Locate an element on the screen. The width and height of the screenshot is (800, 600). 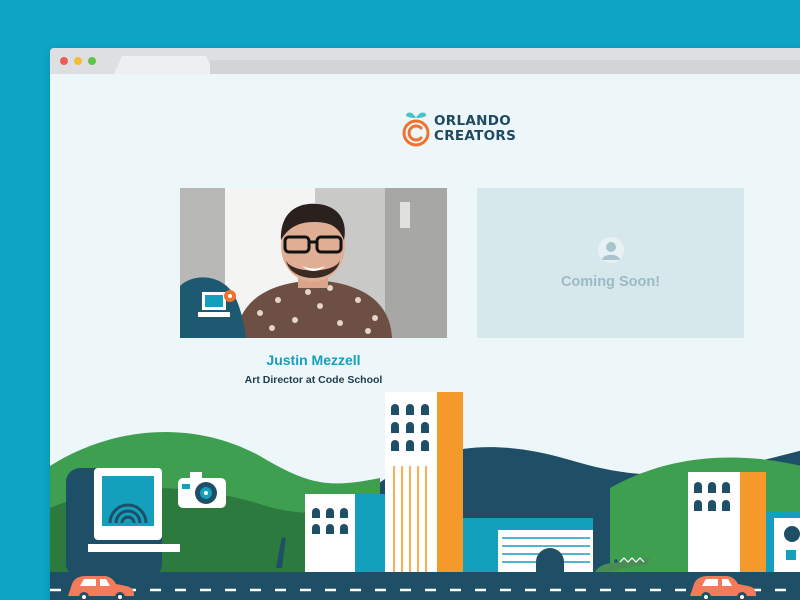
maximize-window-button is located at coordinates (92, 61).